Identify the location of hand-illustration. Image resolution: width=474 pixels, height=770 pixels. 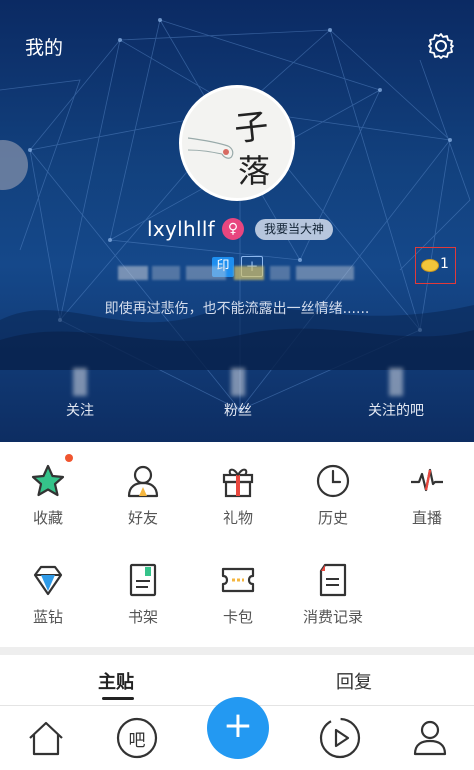
(211, 148).